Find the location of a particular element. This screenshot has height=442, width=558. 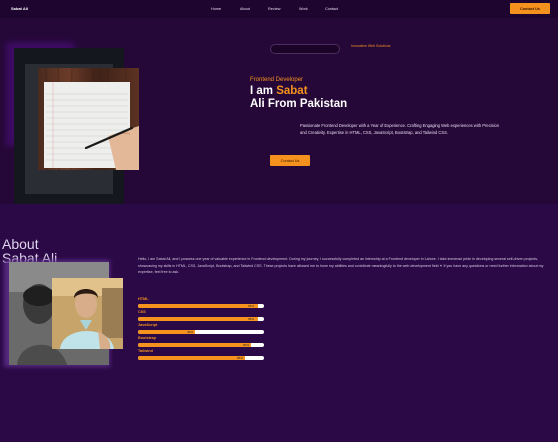

skill-bar-tailwind is located at coordinates (201, 358).